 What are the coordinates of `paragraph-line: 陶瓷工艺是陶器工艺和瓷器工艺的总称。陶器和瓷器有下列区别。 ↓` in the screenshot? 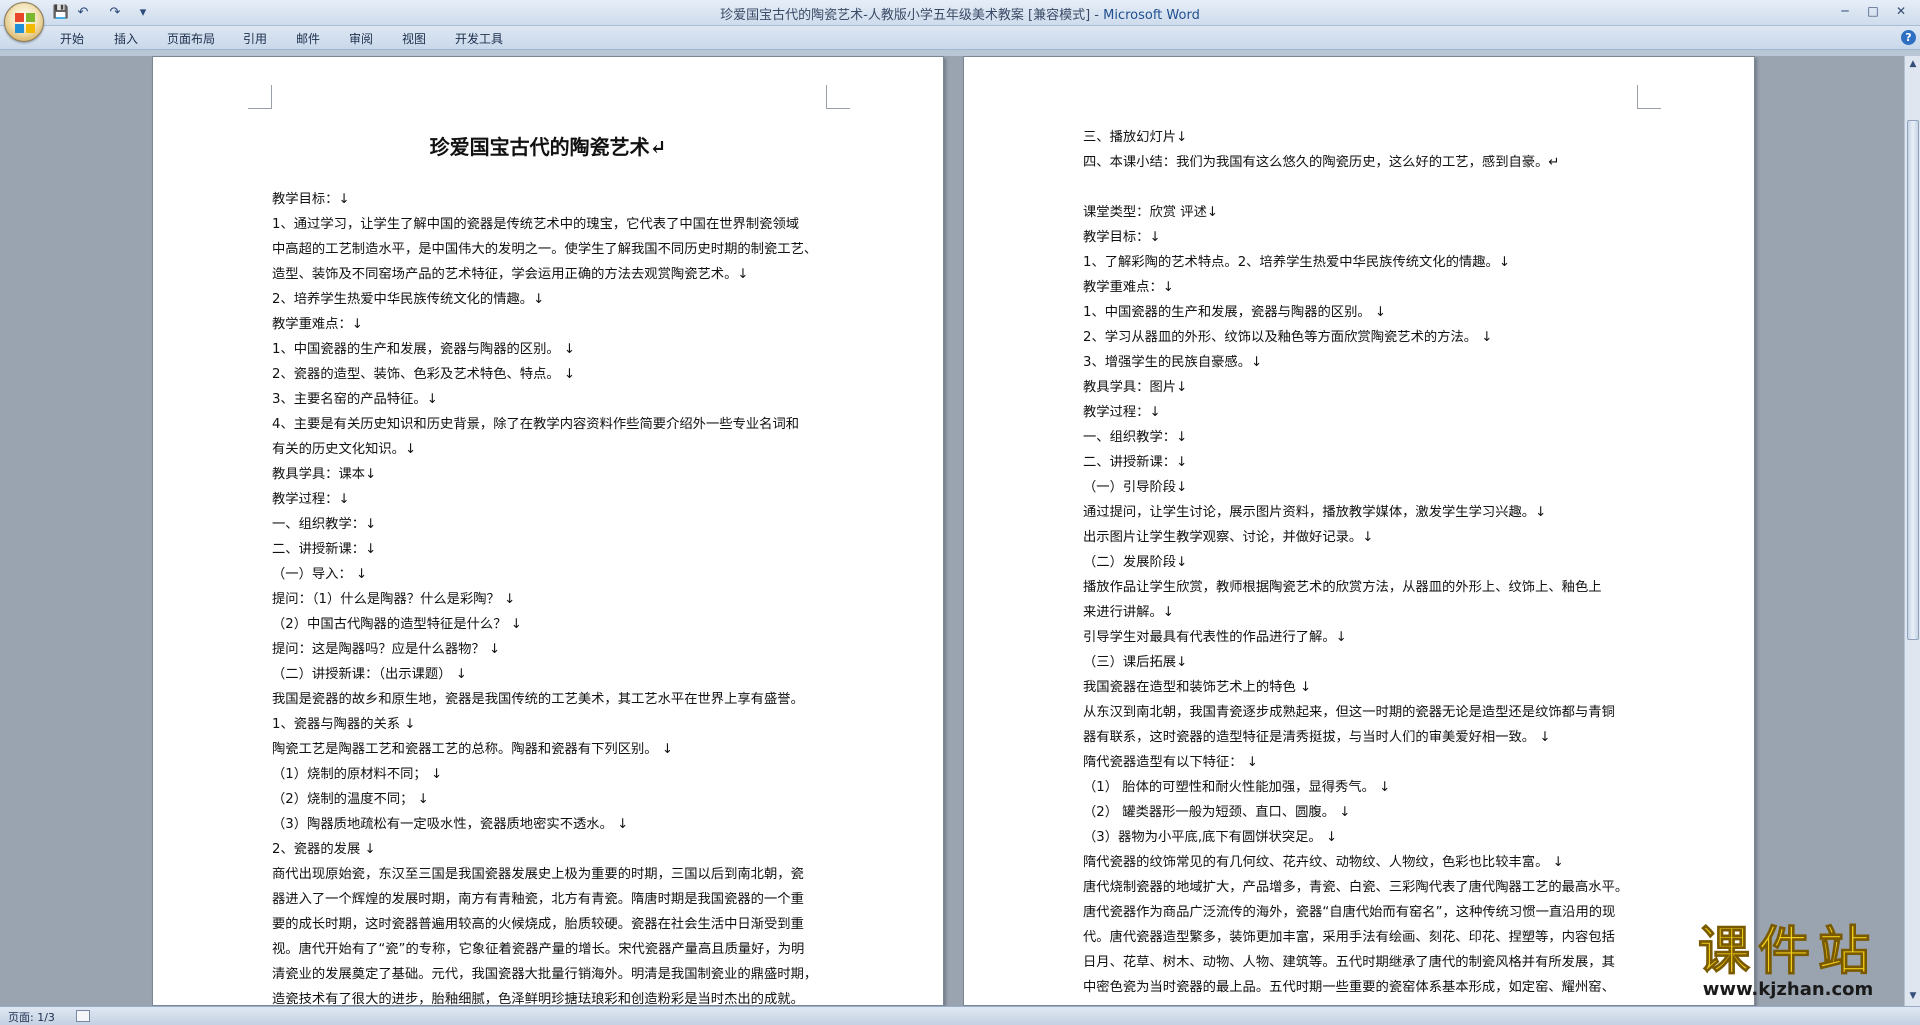 It's located at (472, 749).